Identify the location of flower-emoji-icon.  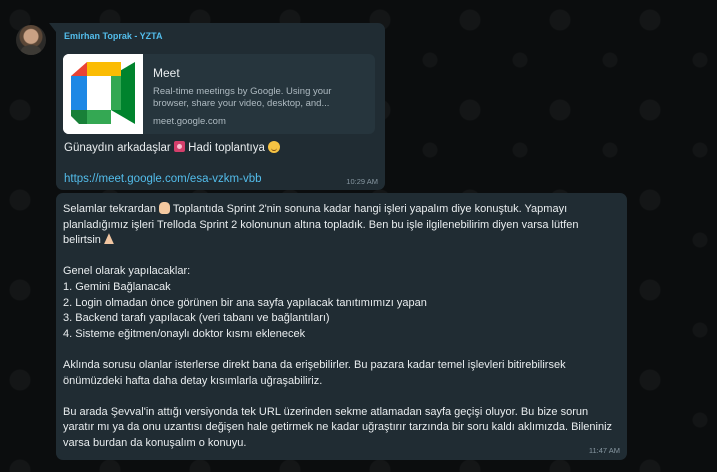
(179, 146).